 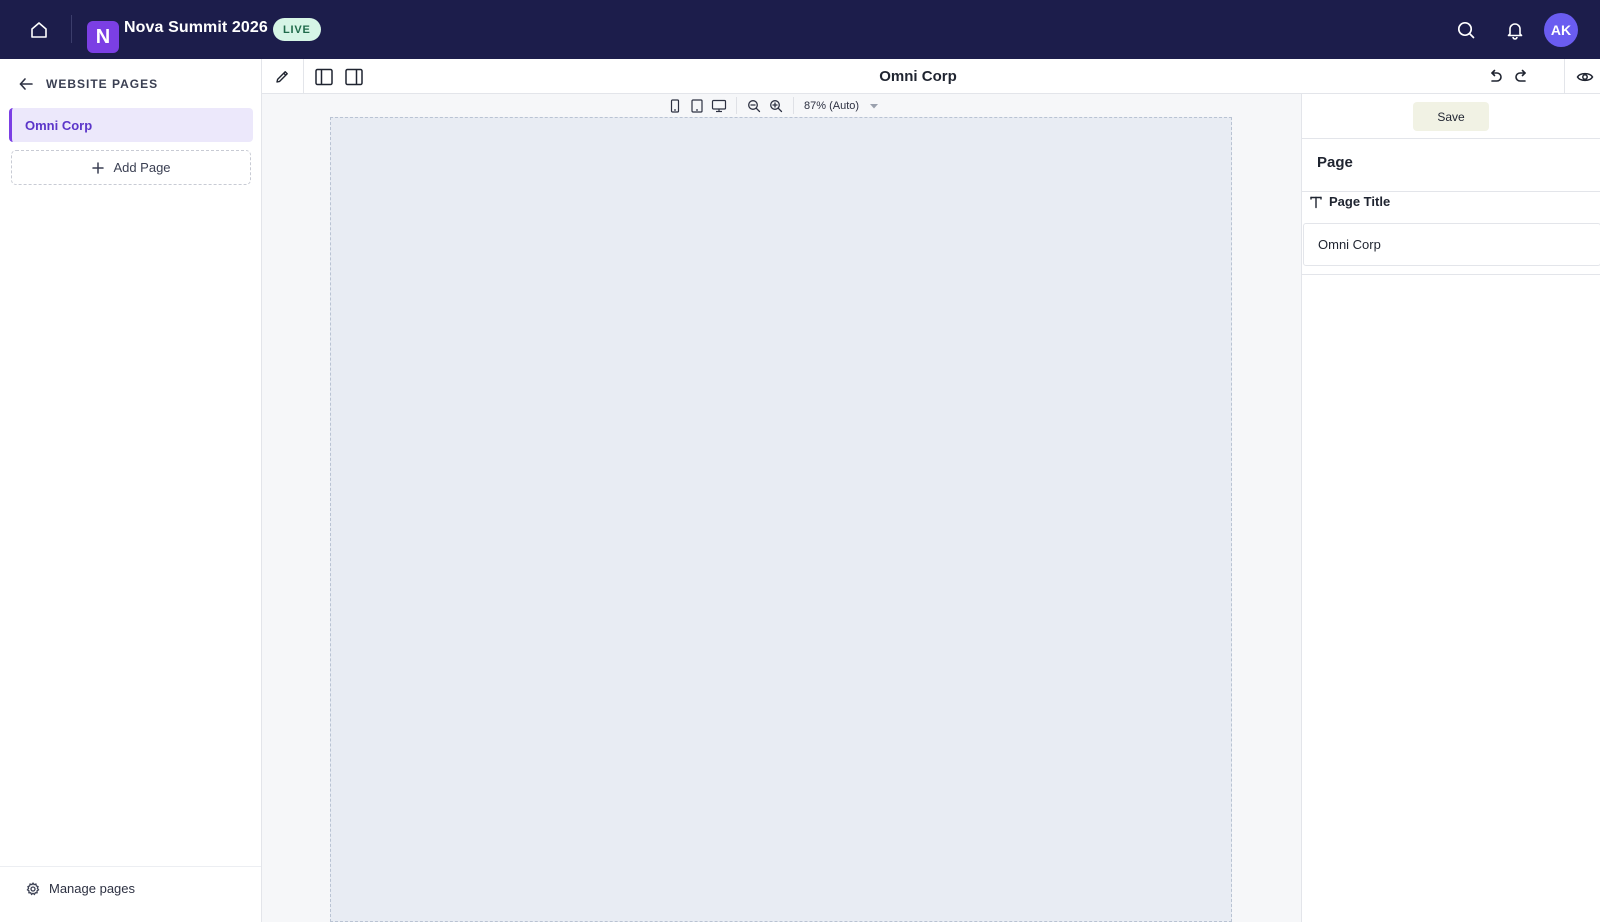 What do you see at coordinates (697, 105) in the screenshot?
I see `tablet-icon` at bounding box center [697, 105].